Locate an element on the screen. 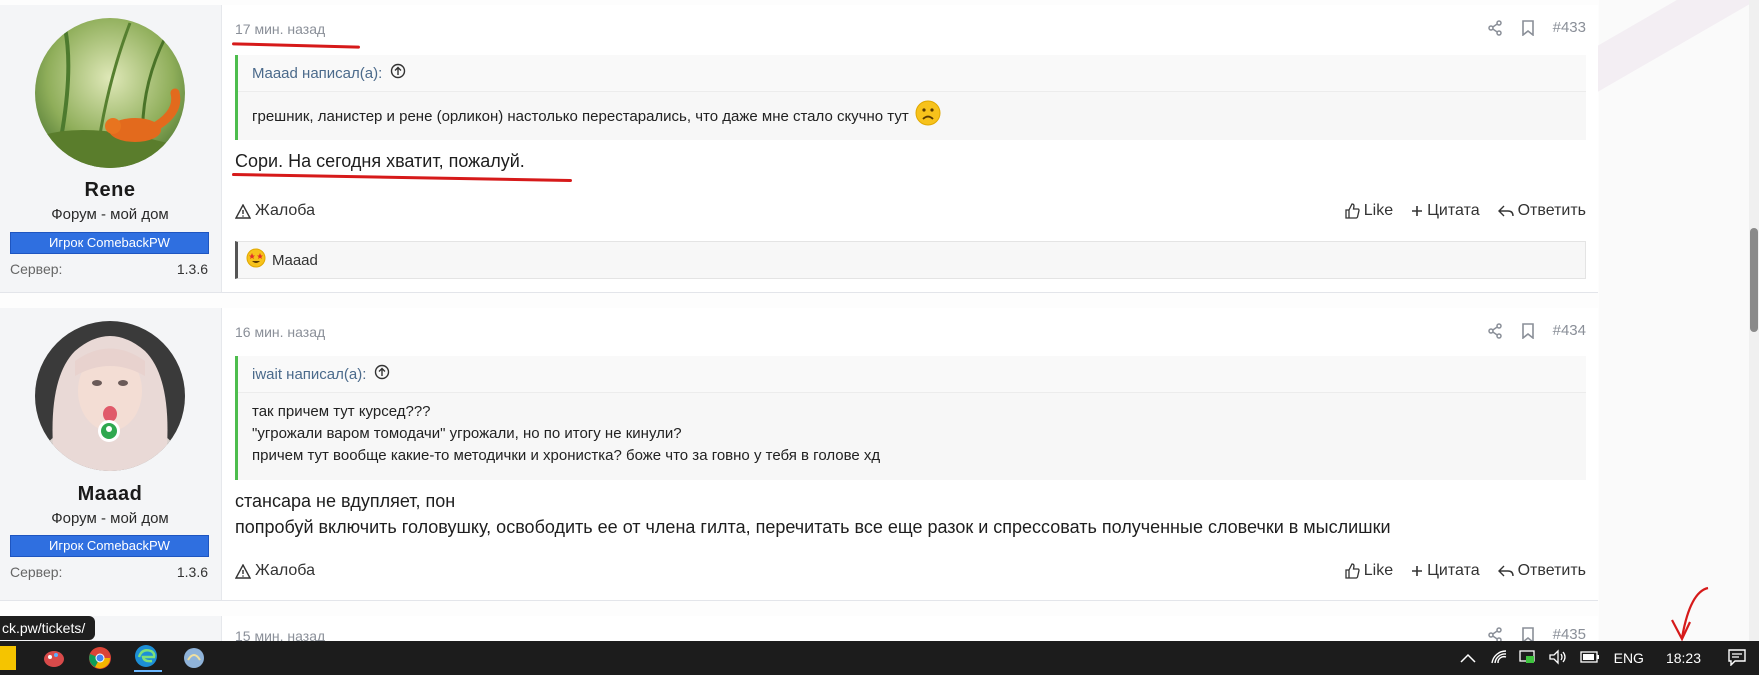 The width and height of the screenshot is (1759, 675). post-top-actions: #434 is located at coordinates (1536, 330).